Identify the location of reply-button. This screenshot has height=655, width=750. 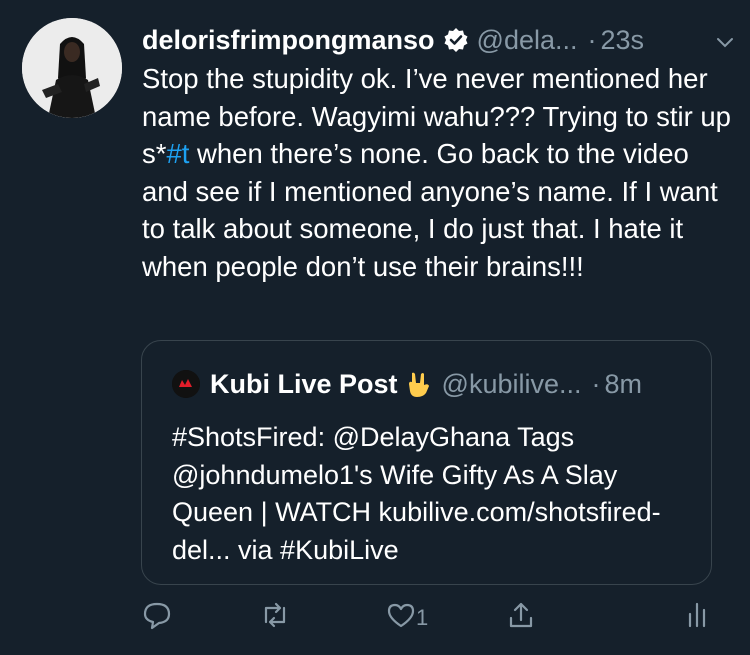
(157, 618).